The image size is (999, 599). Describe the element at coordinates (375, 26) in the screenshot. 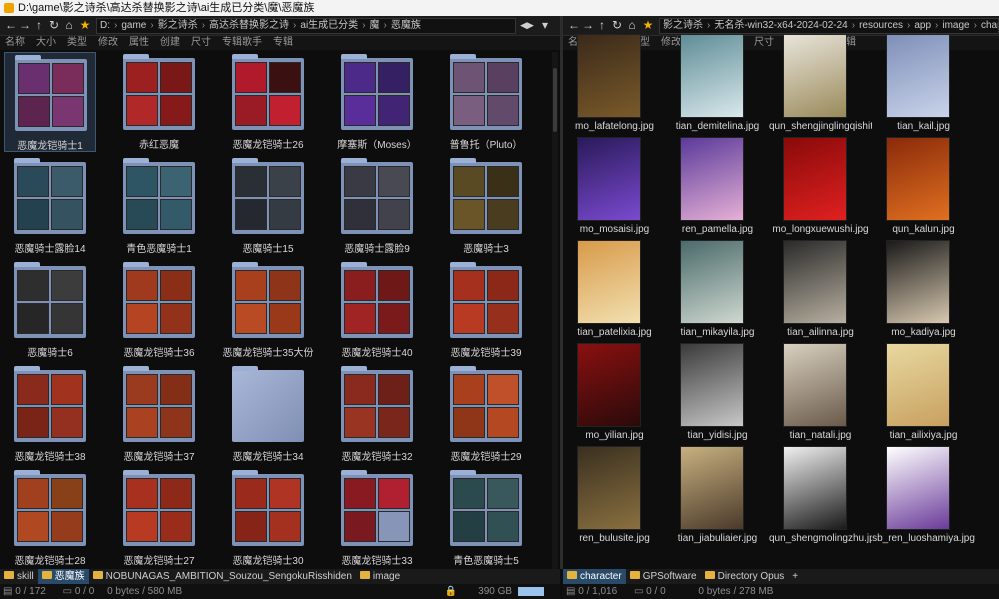

I see `breadcrumb-segment: 魔` at that location.